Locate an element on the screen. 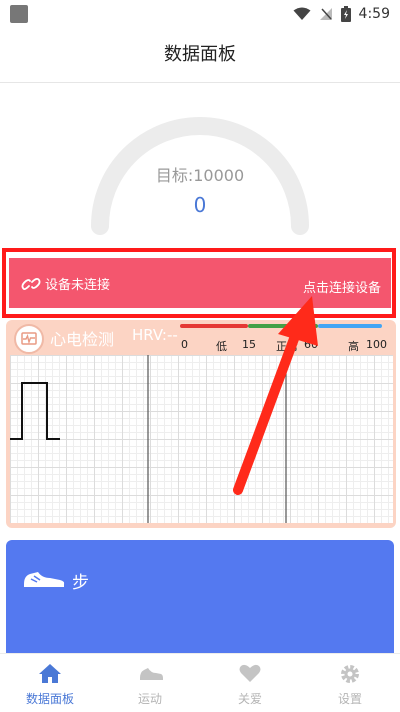 The width and height of the screenshot is (400, 712). nav-sport: 运动 is located at coordinates (150, 683).